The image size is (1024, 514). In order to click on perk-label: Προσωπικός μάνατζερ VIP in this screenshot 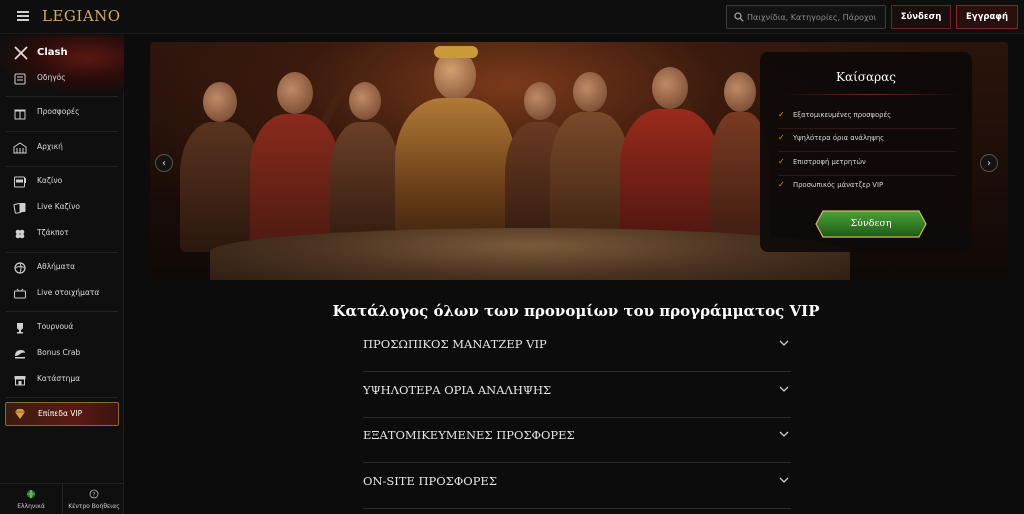, I will do `click(838, 185)`.